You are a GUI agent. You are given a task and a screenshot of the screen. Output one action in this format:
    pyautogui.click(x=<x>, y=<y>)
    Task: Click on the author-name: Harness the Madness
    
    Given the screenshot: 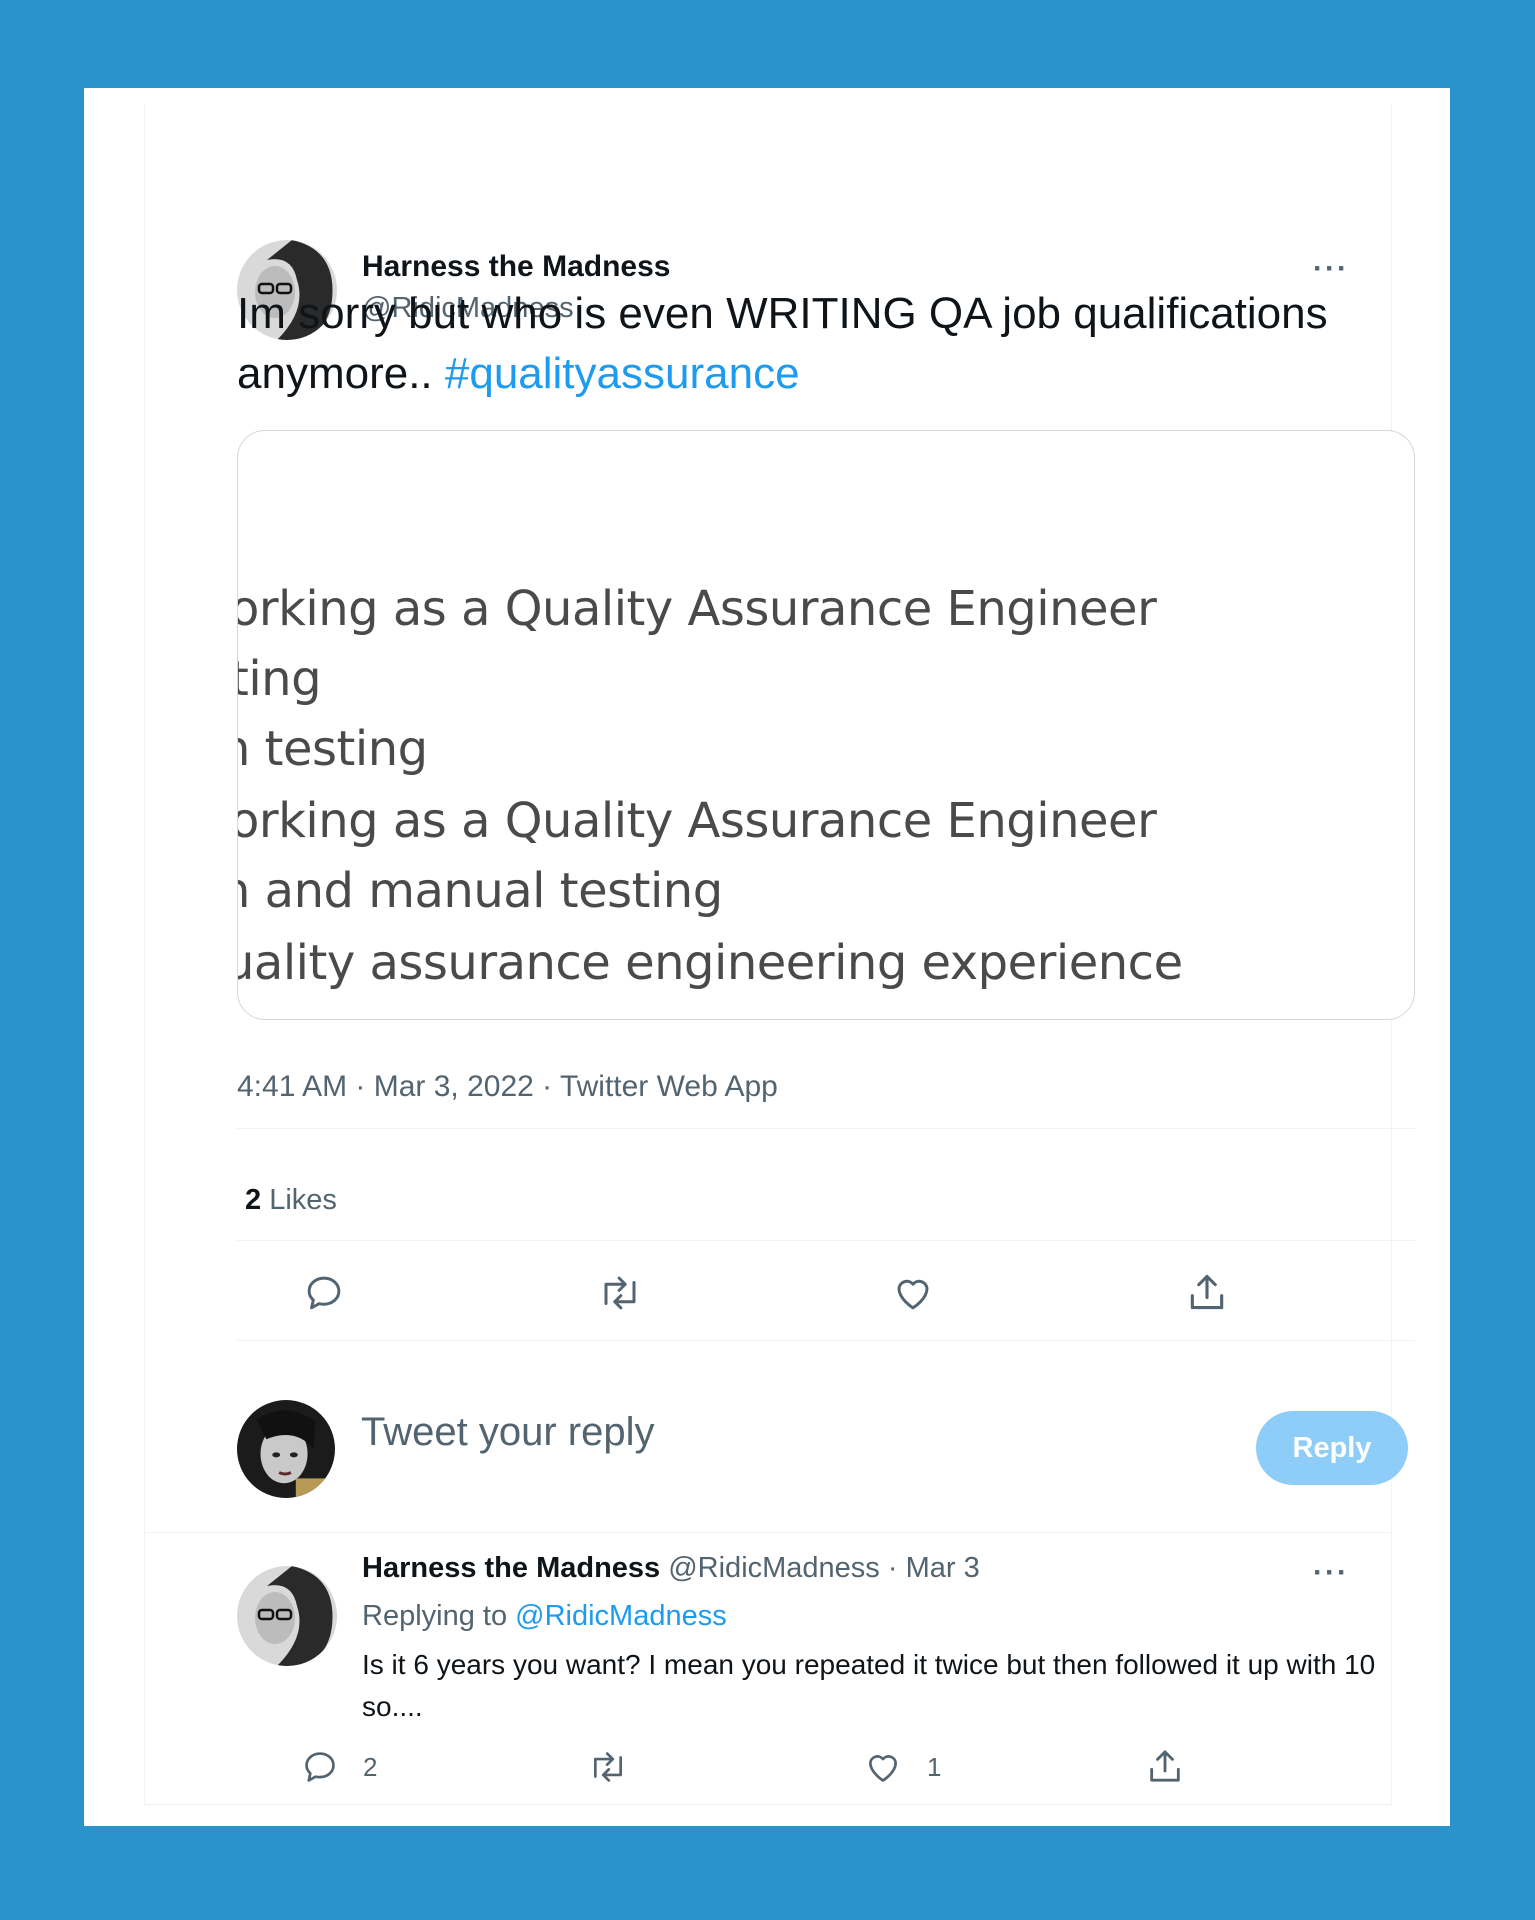 What is the action you would take?
    pyautogui.click(x=516, y=267)
    